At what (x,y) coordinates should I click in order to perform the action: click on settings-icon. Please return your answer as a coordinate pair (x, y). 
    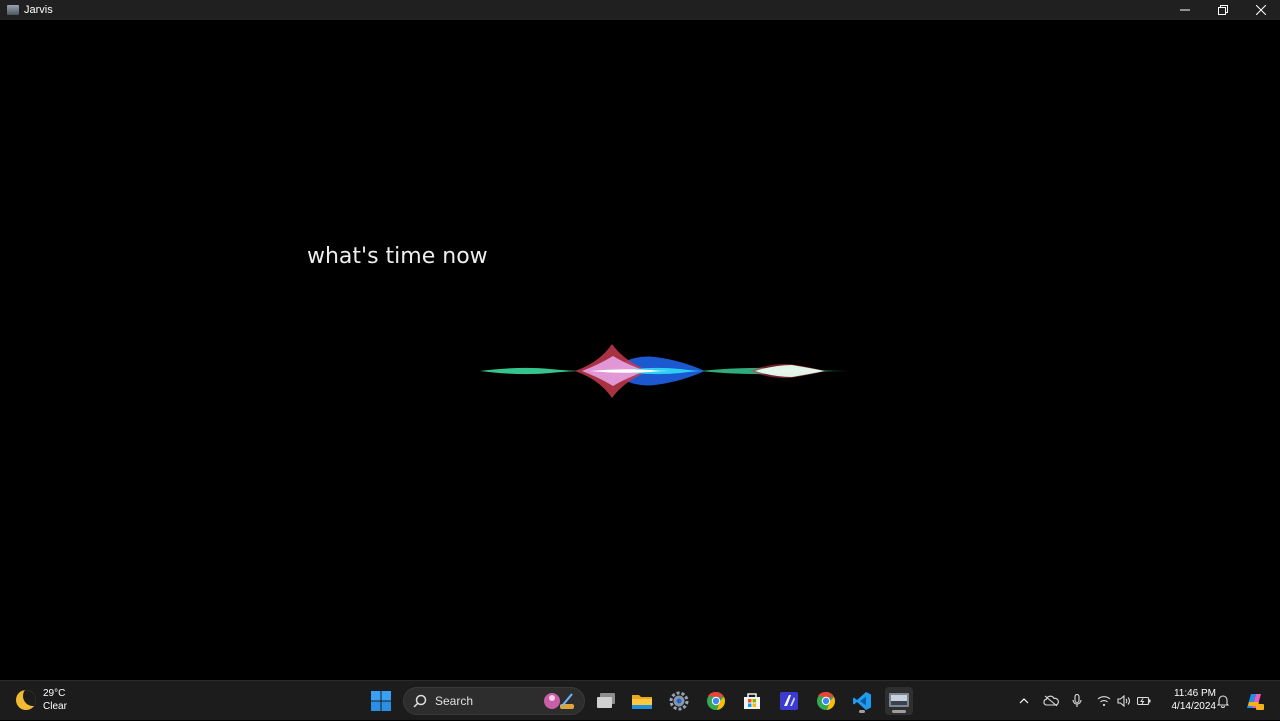
    Looking at the image, I should click on (679, 701).